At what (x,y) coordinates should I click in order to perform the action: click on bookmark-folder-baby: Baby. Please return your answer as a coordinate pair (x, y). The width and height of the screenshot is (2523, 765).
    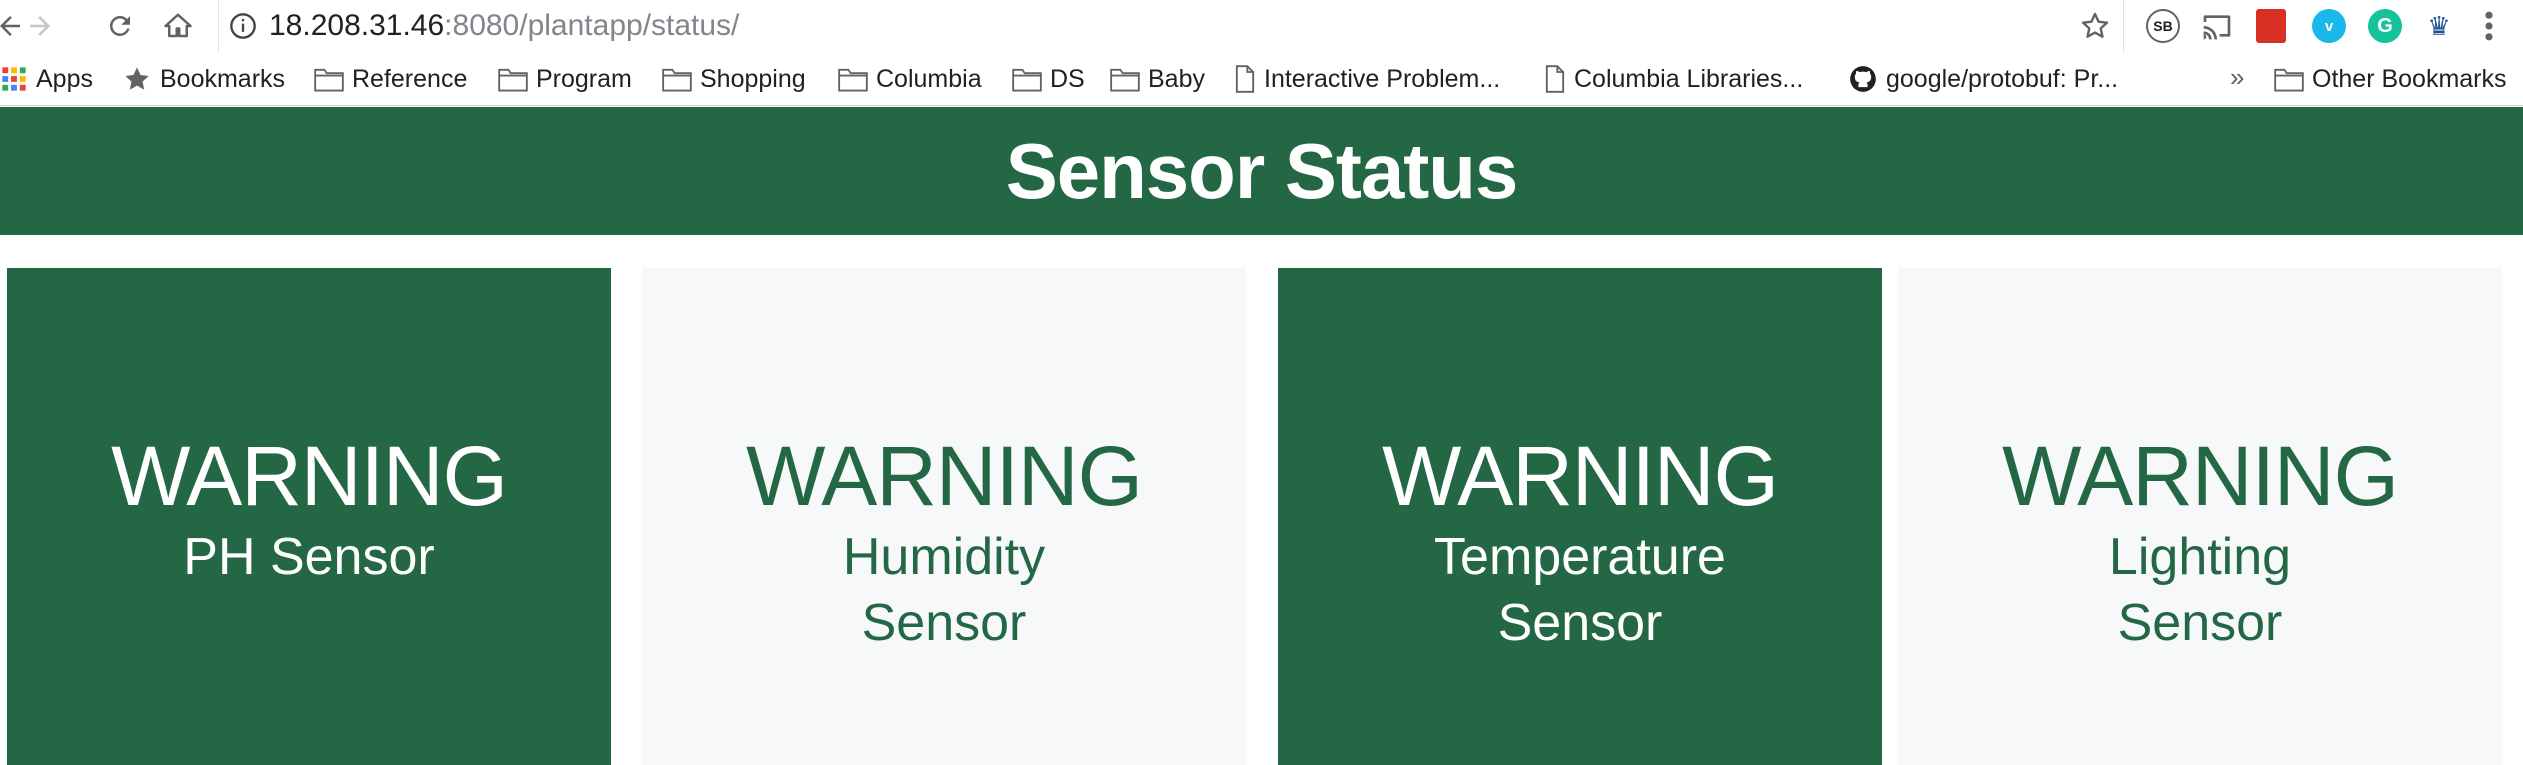
    Looking at the image, I should click on (1157, 79).